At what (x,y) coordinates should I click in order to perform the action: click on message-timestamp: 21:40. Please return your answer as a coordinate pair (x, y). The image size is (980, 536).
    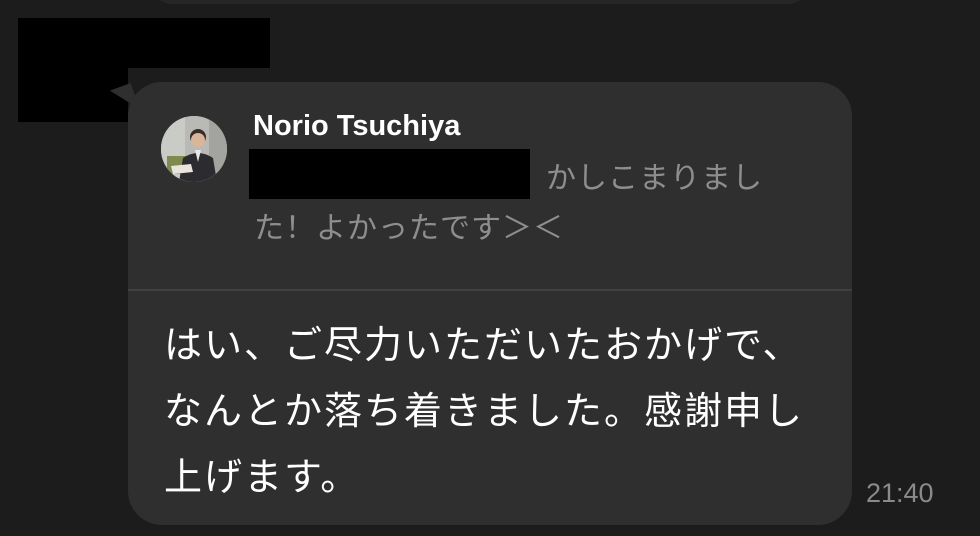
    Looking at the image, I should click on (900, 493).